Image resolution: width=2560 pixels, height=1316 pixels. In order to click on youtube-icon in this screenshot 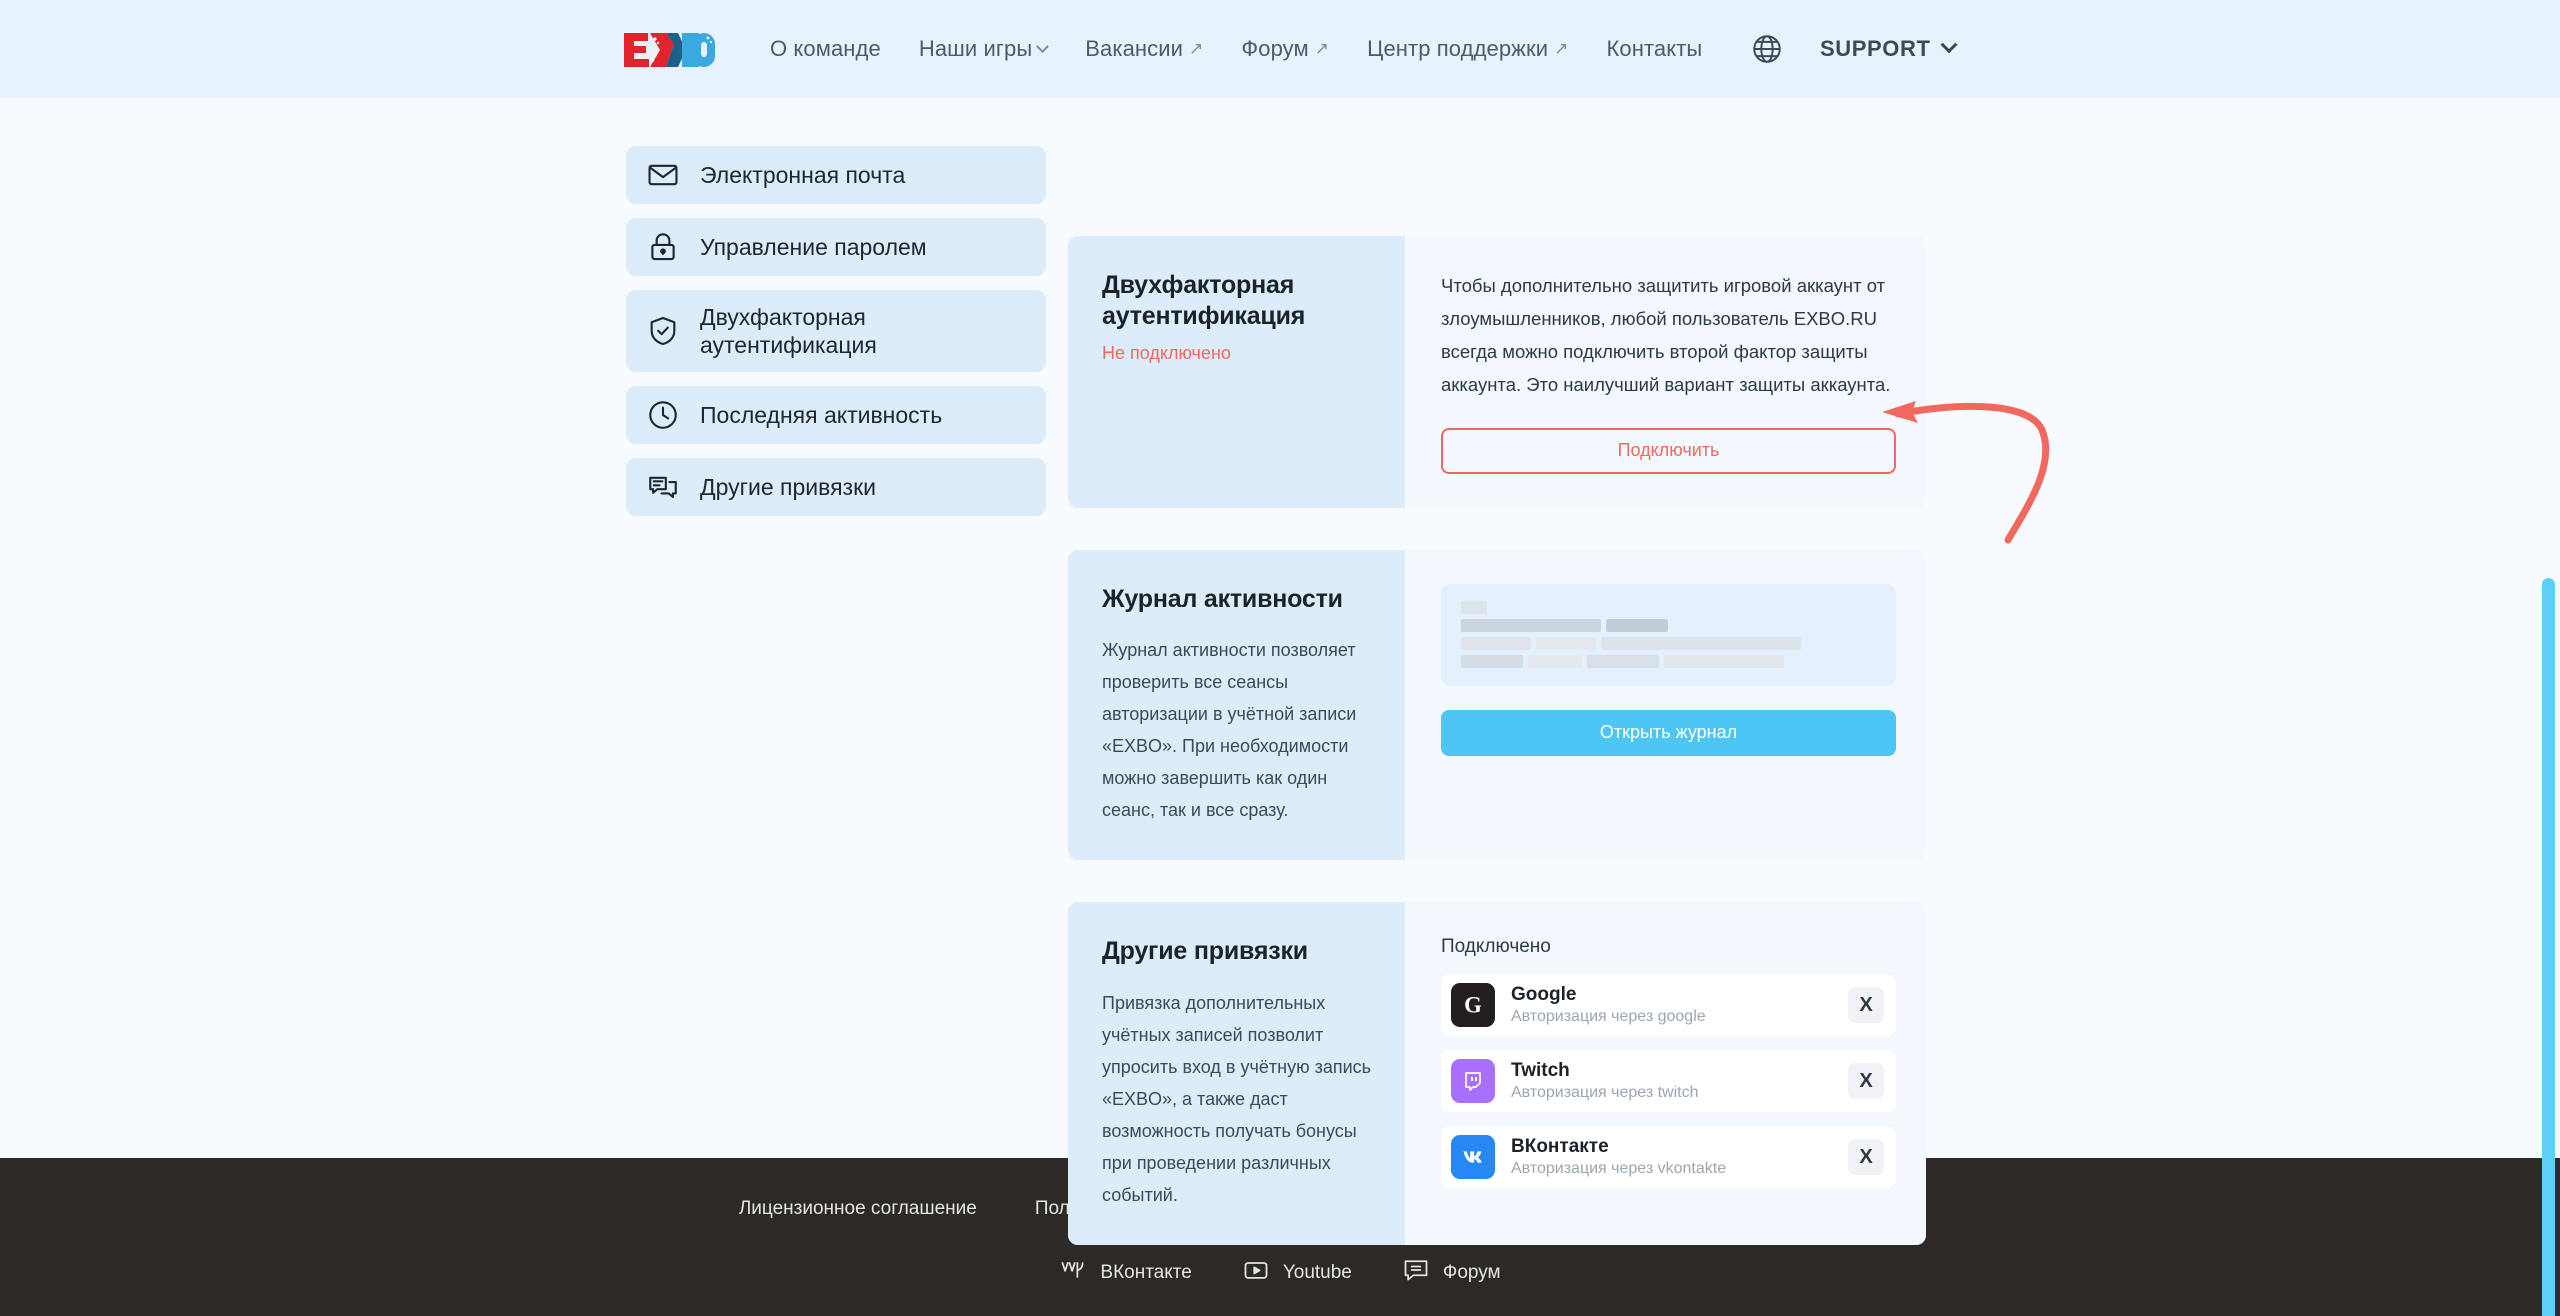, I will do `click(1256, 1272)`.